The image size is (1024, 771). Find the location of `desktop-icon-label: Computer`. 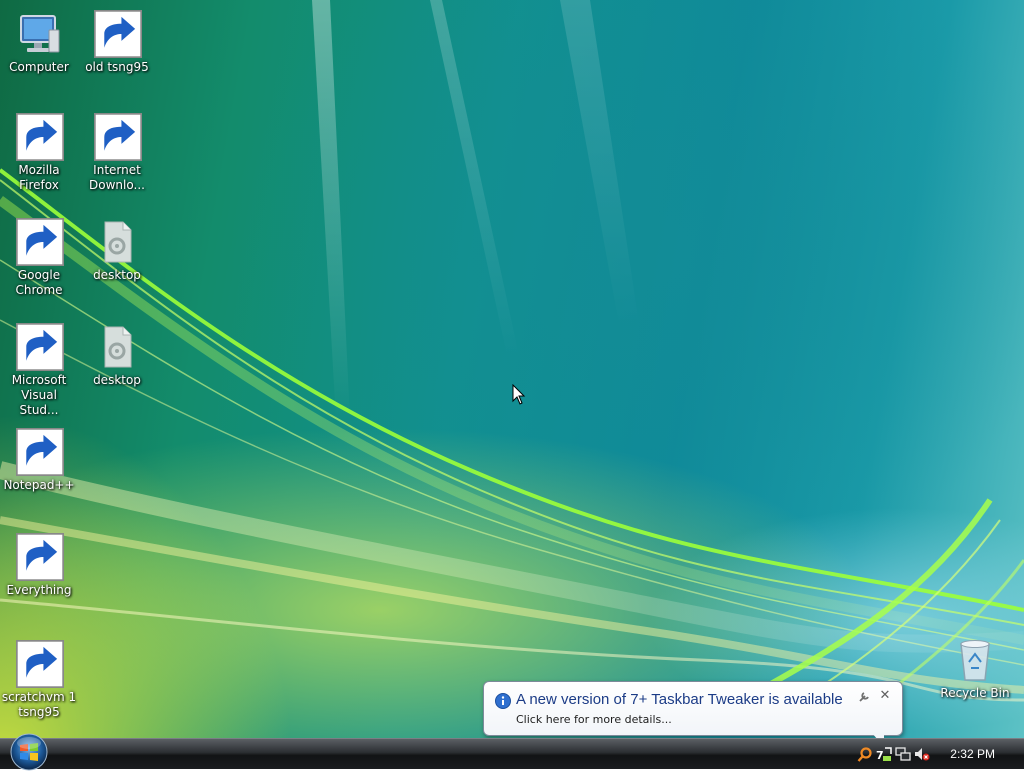

desktop-icon-label: Computer is located at coordinates (39, 67).